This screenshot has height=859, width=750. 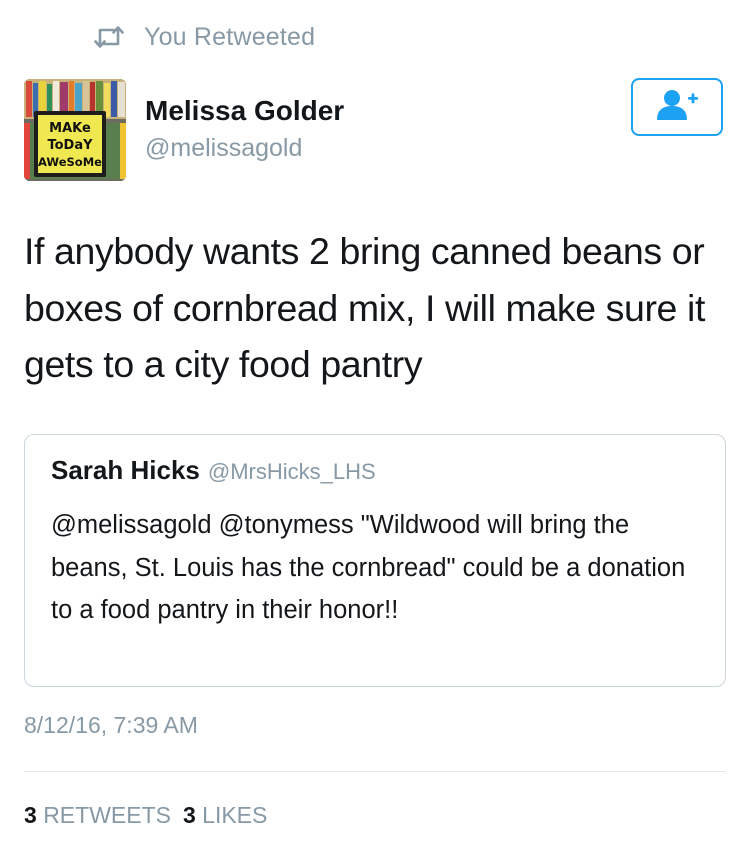 What do you see at coordinates (125, 470) in the screenshot?
I see `quoted-tweet-author-name: Sarah Hicks` at bounding box center [125, 470].